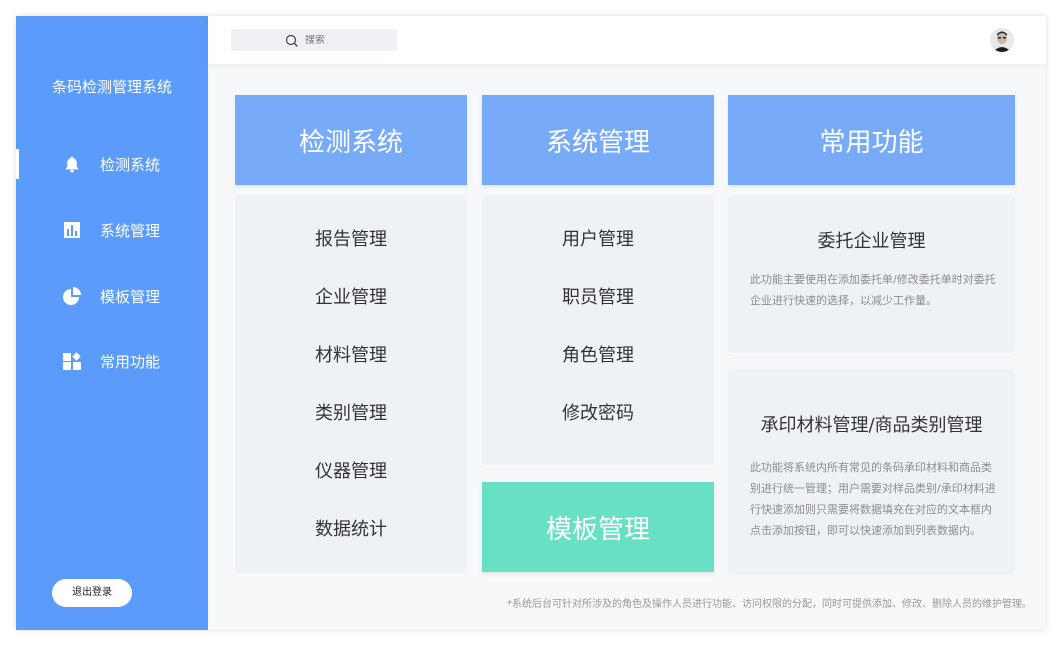 This screenshot has width=1062, height=647. What do you see at coordinates (292, 40) in the screenshot?
I see `search-icon` at bounding box center [292, 40].